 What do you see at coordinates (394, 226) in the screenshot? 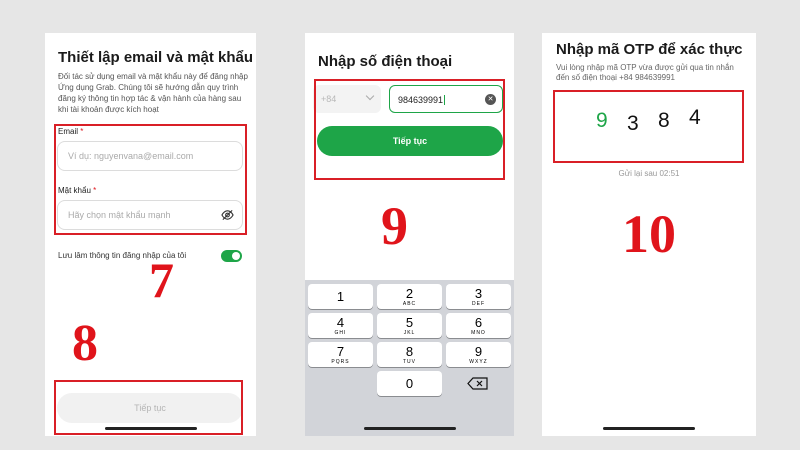
I see `step-number-9: 9` at bounding box center [394, 226].